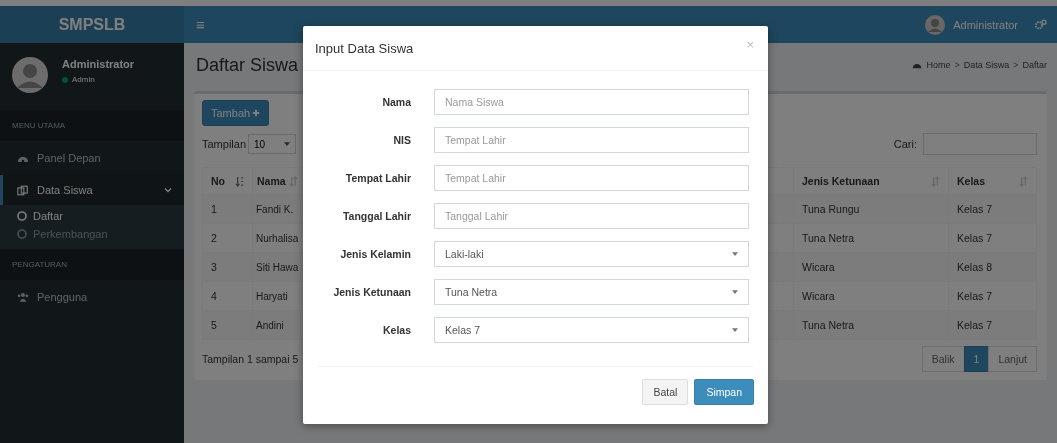 The image size is (1057, 443). I want to click on table-cell: 3, so click(227, 267).